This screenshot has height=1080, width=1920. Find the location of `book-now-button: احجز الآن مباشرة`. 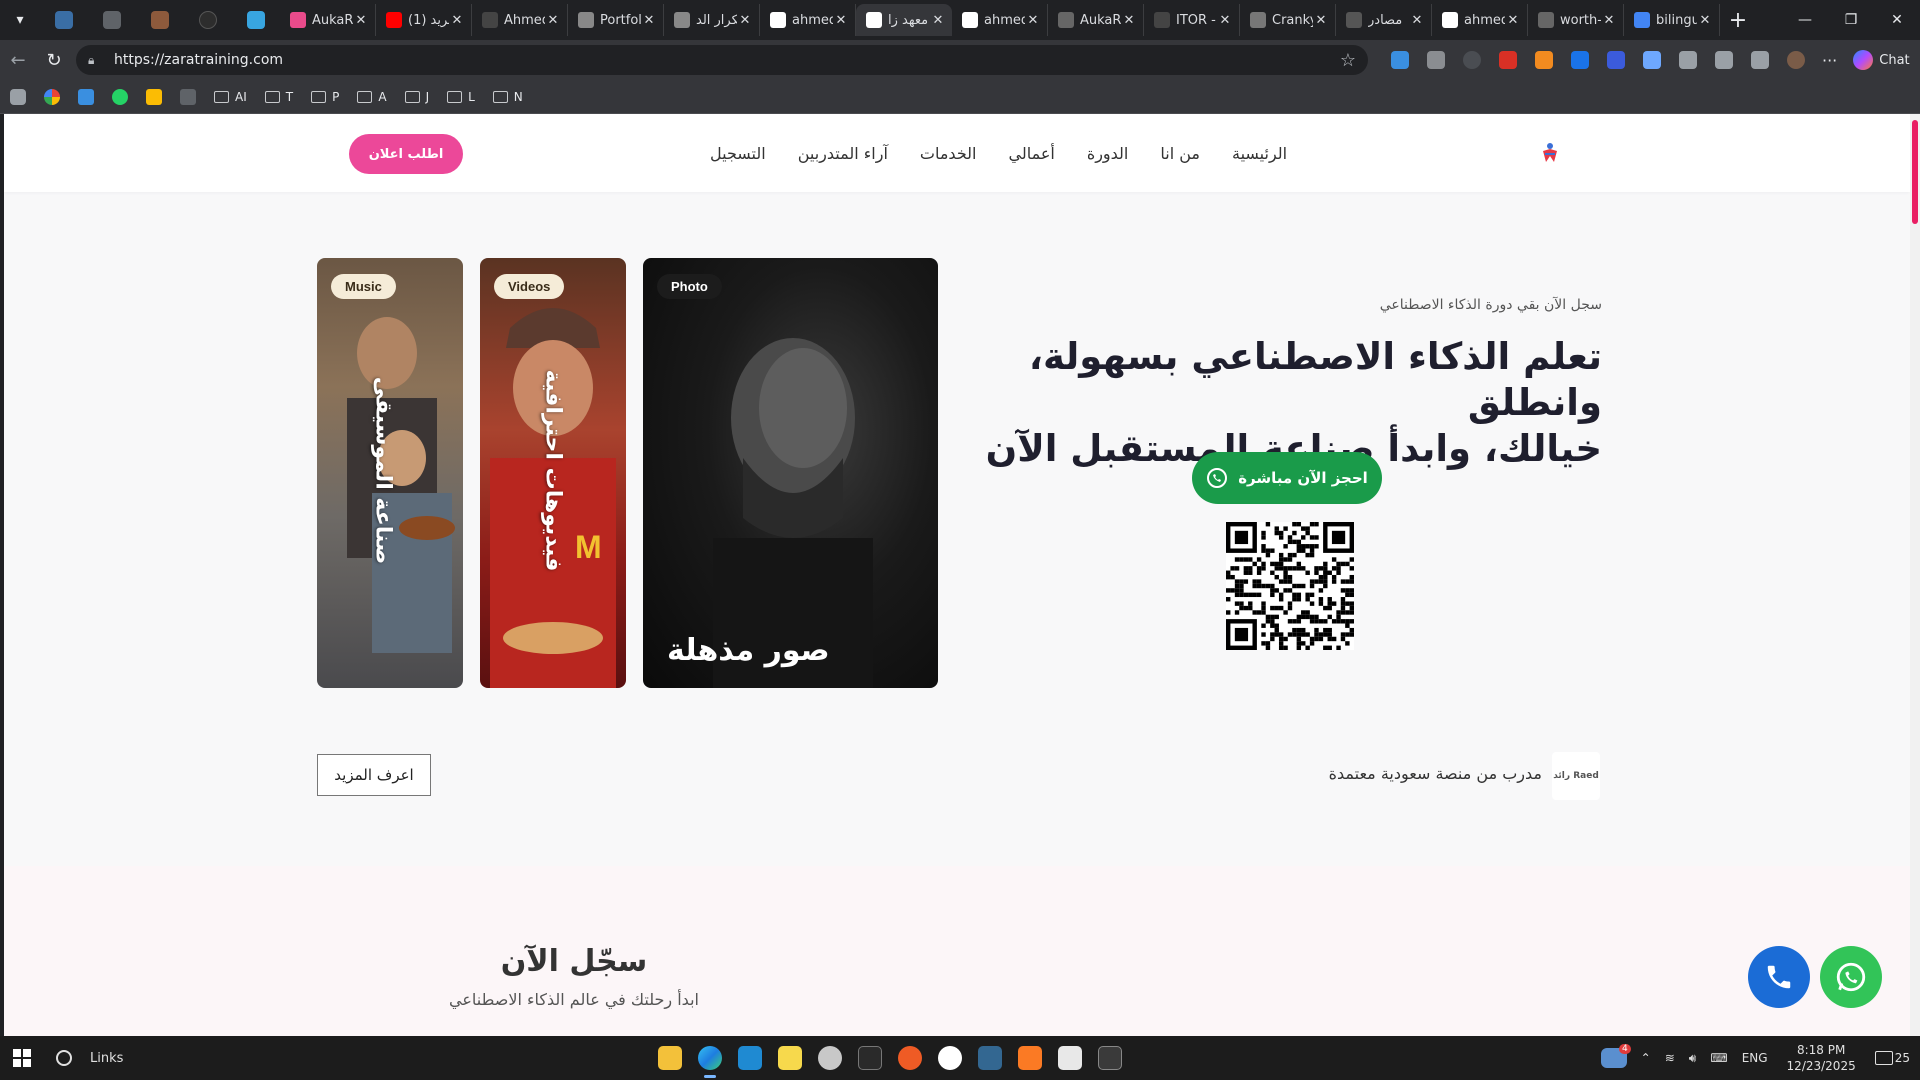

book-now-button: احجز الآن مباشرة is located at coordinates (1287, 478).